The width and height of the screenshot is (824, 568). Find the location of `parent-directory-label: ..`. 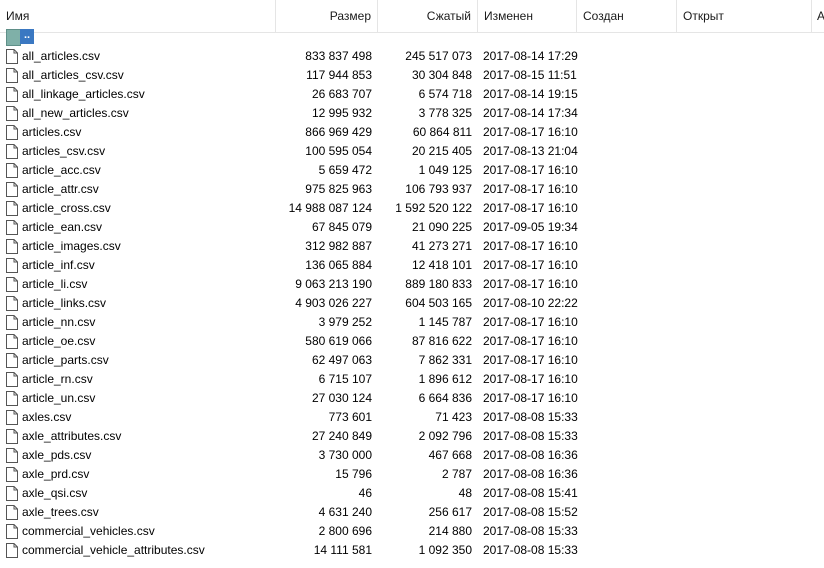

parent-directory-label: .. is located at coordinates (27, 36).